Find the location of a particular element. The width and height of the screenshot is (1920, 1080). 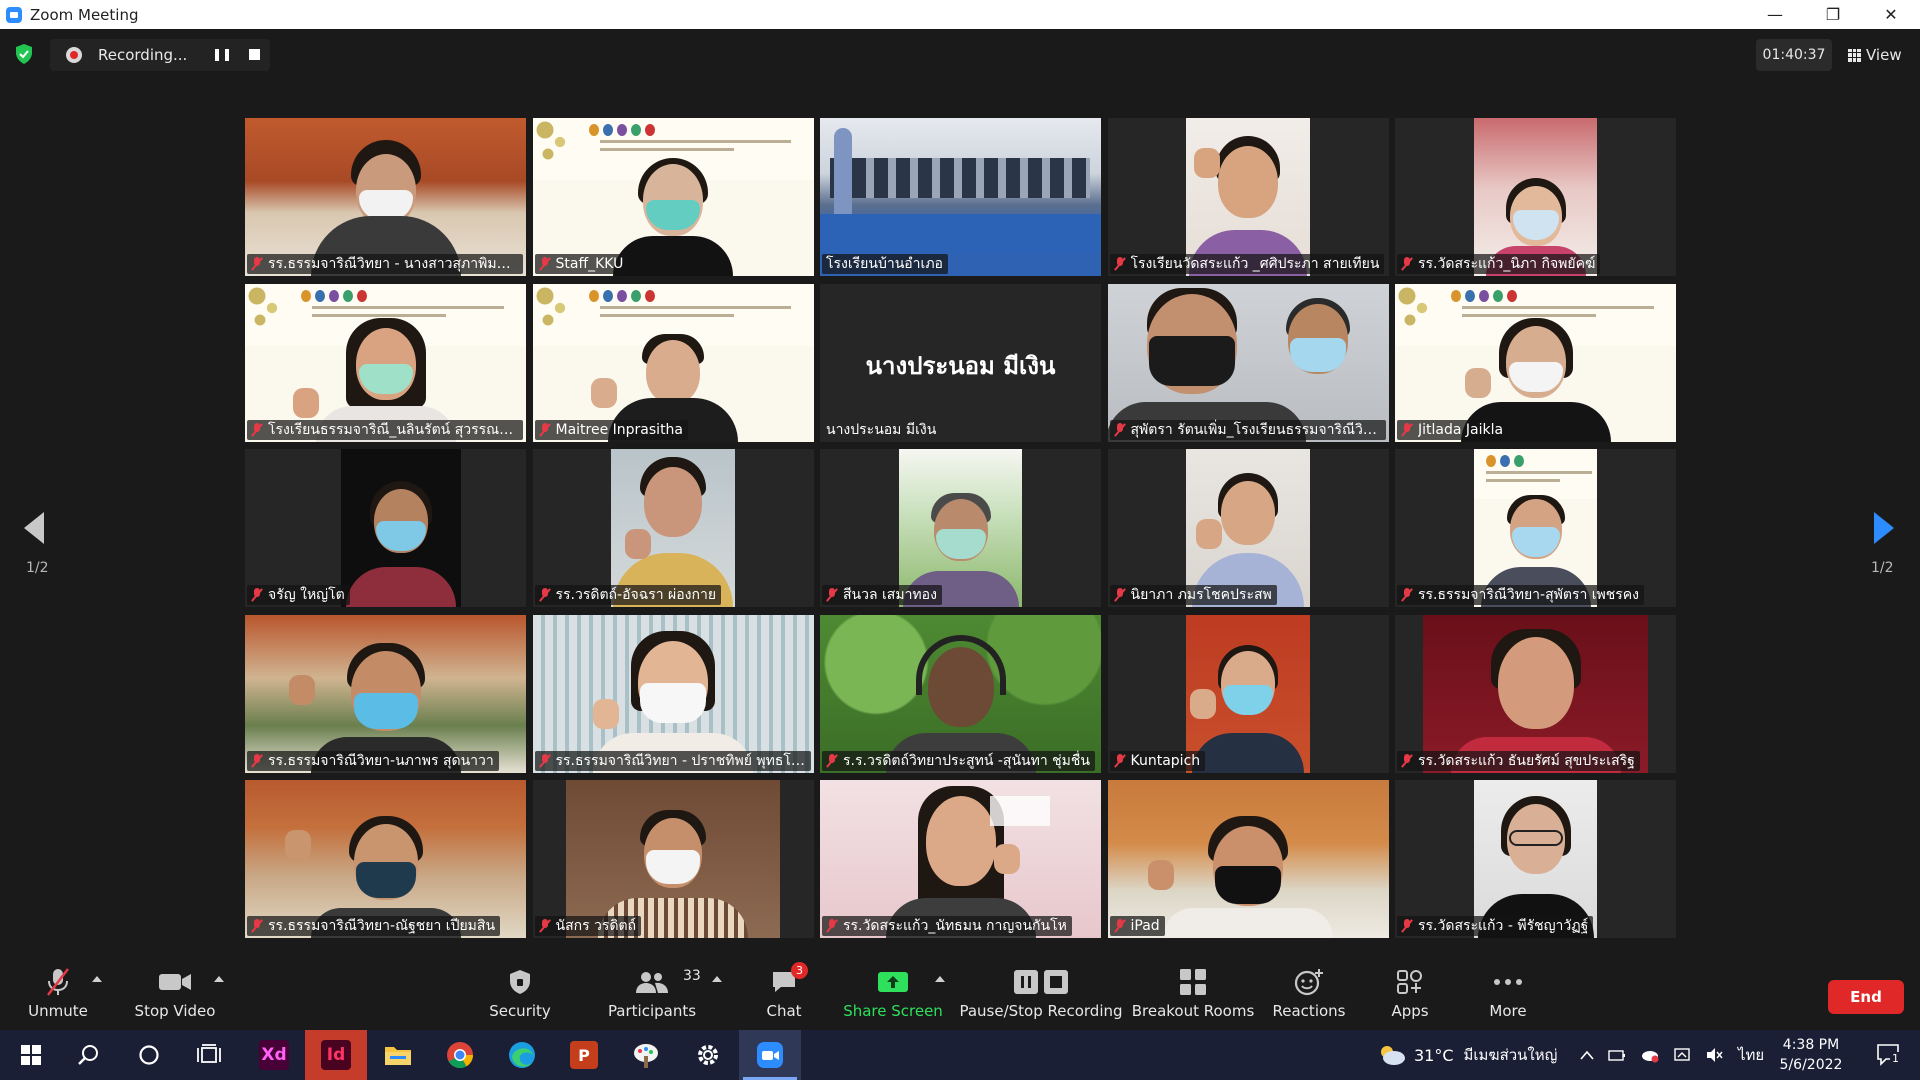

system-tray: ไทย is located at coordinates (1672, 1055).